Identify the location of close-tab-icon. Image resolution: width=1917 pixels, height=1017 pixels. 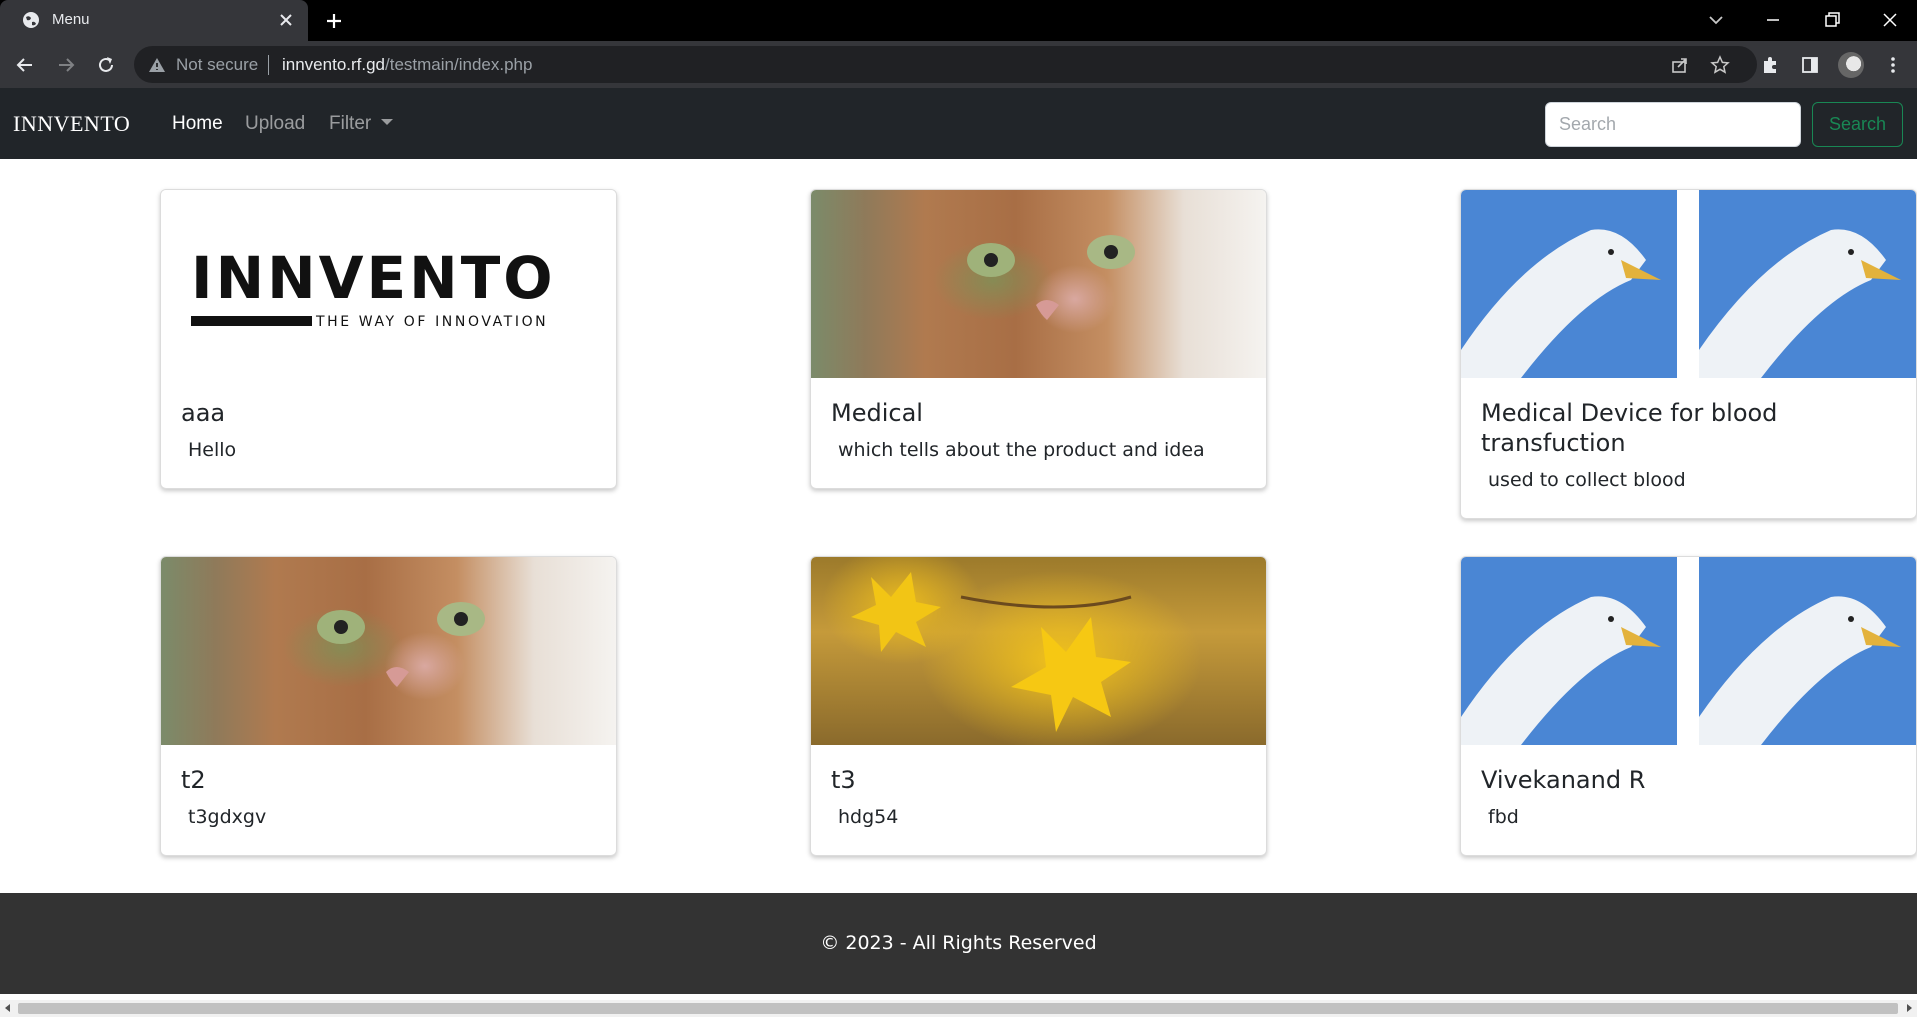
(286, 20).